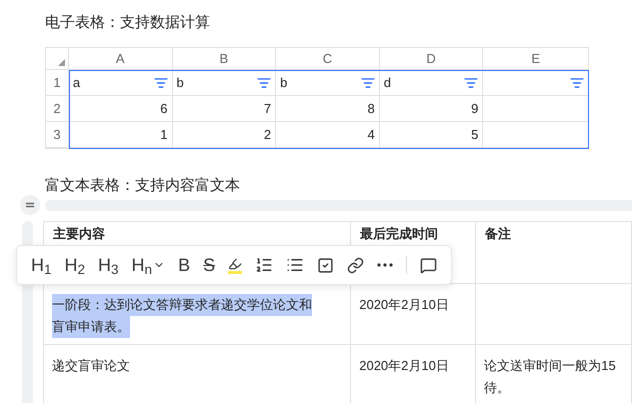  Describe the element at coordinates (57, 108) in the screenshot. I see `row-header: 2` at that location.